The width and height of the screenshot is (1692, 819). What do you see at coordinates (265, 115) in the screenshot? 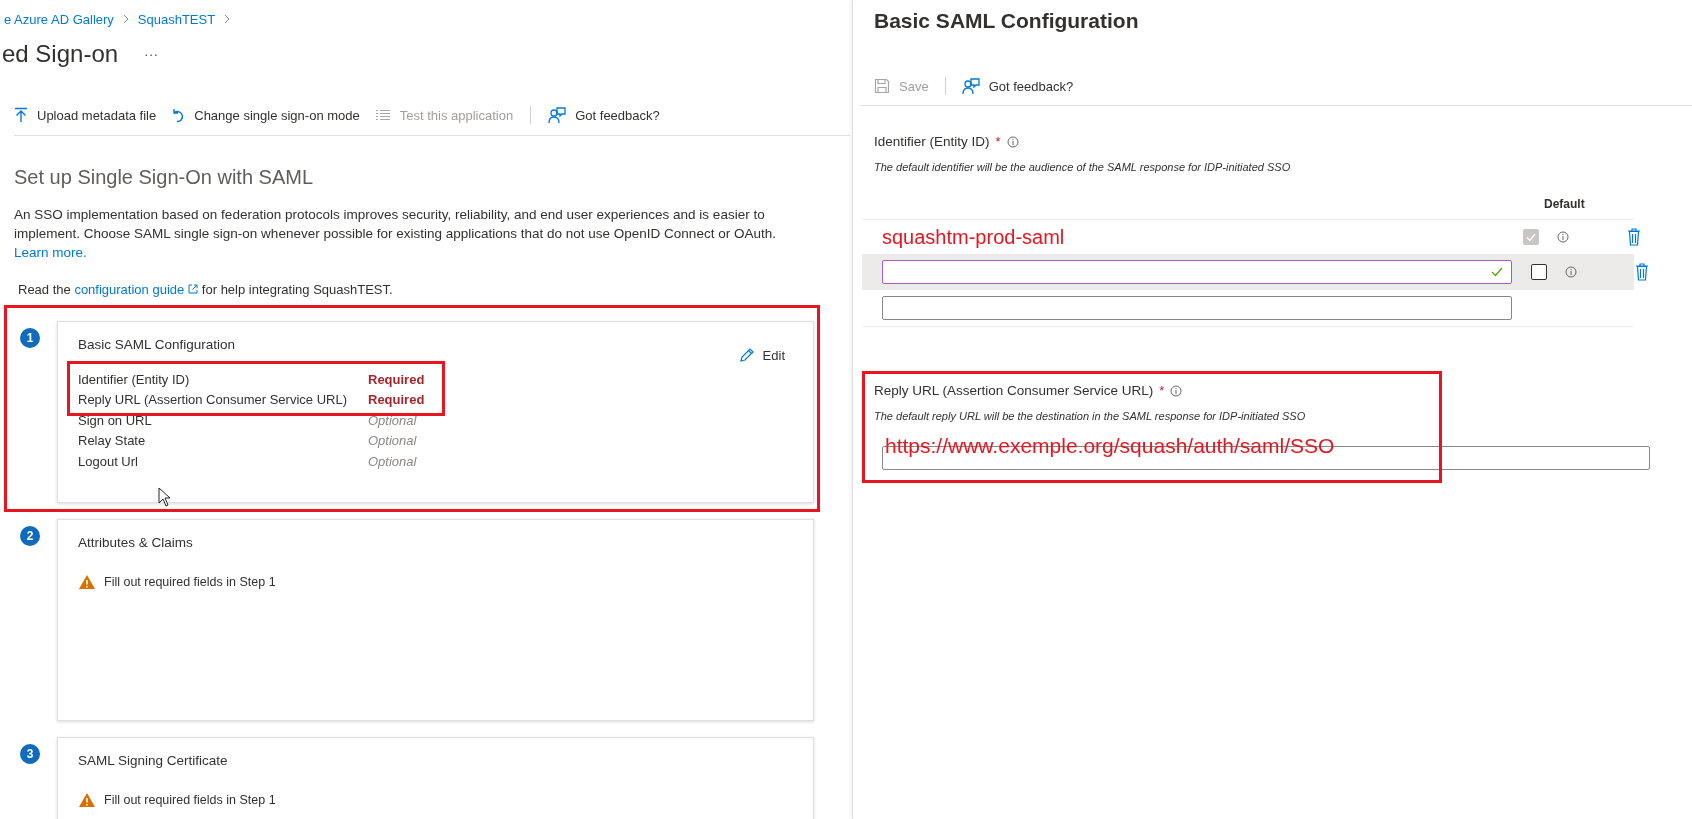
I see `toolbar-button: Change single sign-on mode` at bounding box center [265, 115].